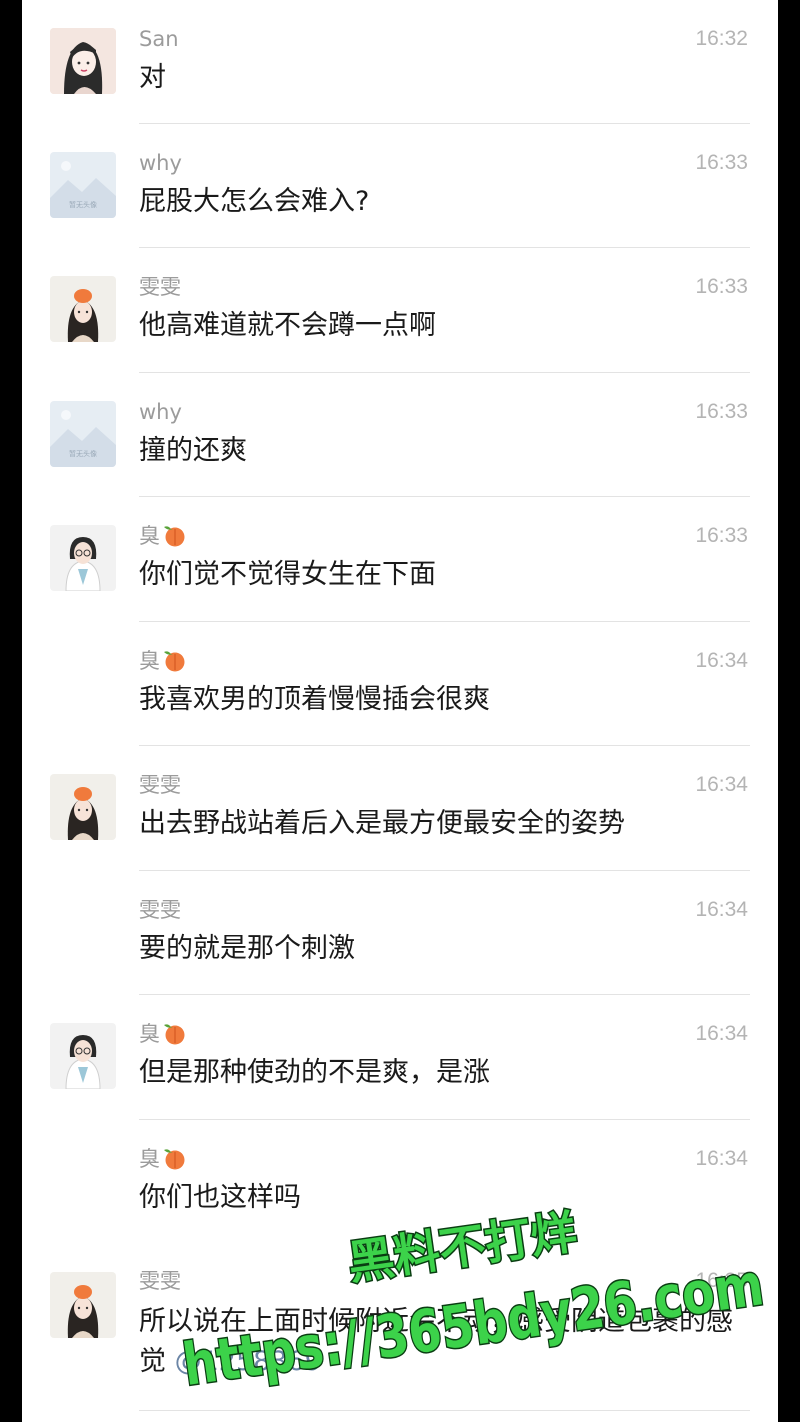 Image resolution: width=800 pixels, height=1422 pixels. Describe the element at coordinates (436, 1341) in the screenshot. I see `message-text: 所以说在上面时候附近会不动，感受阴道包裹的感觉 @1258369` at that location.